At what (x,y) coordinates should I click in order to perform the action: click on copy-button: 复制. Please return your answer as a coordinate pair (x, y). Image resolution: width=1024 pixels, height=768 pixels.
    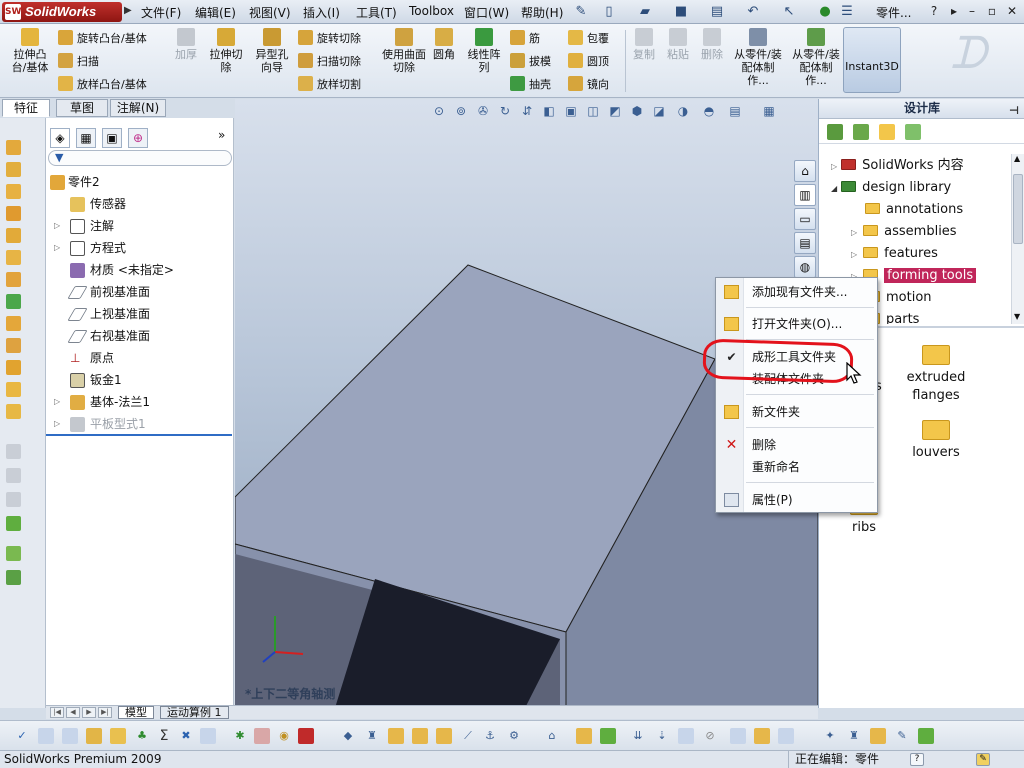
    Looking at the image, I should click on (644, 44).